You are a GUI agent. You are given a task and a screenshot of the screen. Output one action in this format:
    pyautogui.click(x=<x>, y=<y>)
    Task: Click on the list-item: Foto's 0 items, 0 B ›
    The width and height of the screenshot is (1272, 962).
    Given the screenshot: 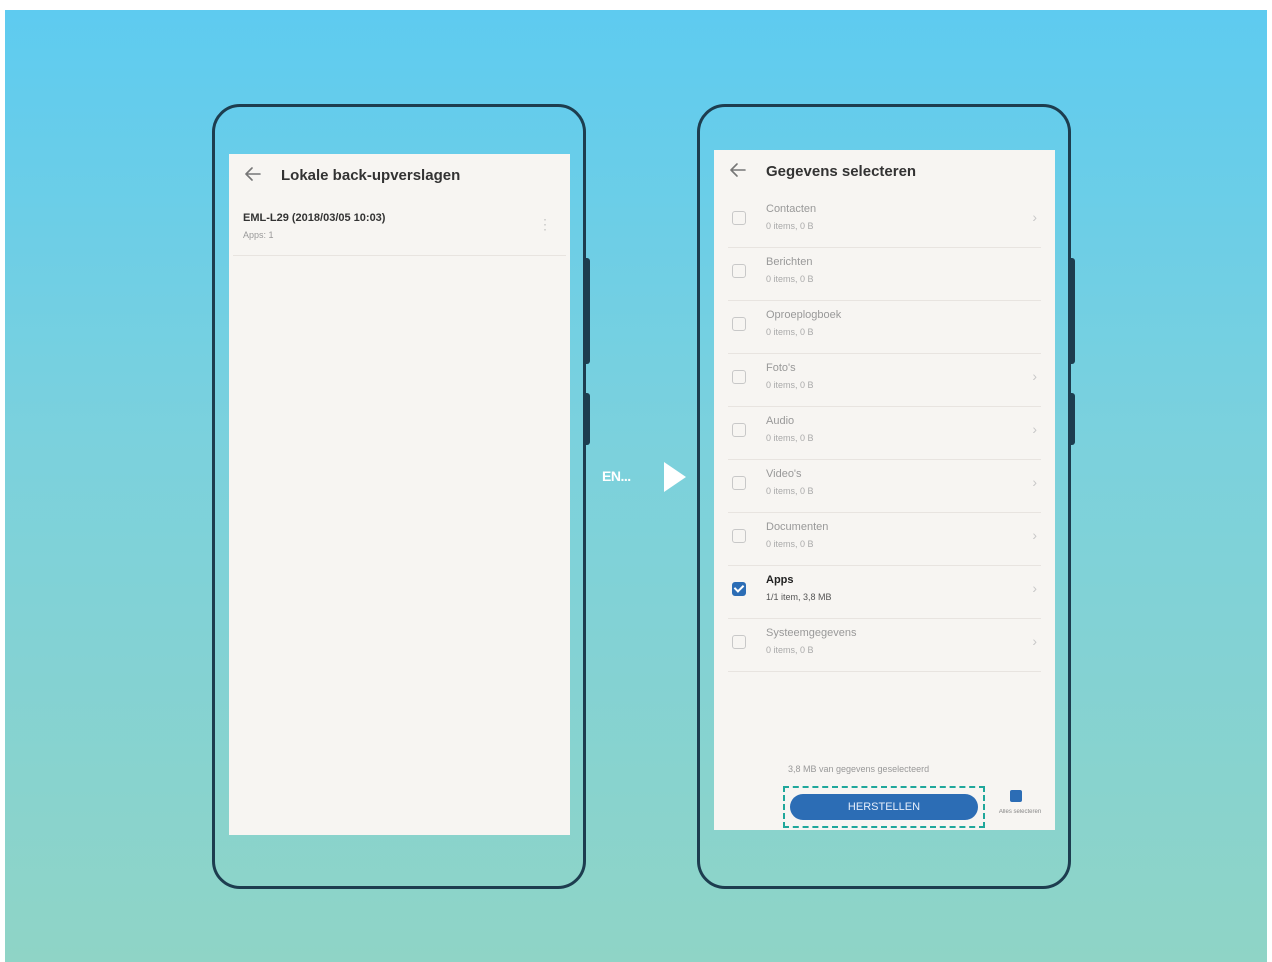 What is the action you would take?
    pyautogui.click(x=884, y=380)
    